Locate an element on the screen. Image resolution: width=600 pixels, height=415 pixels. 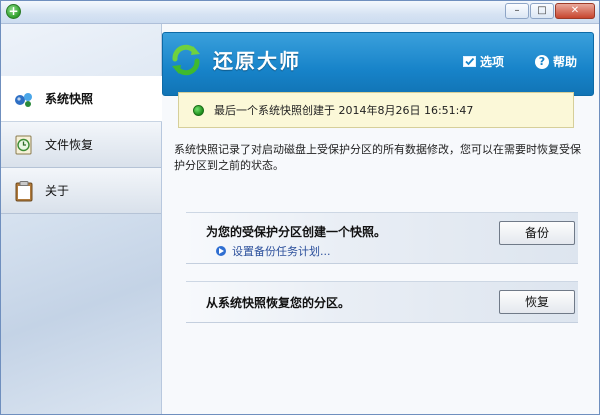
sidebar-item-label: 系统快照 is located at coordinates (69, 99).